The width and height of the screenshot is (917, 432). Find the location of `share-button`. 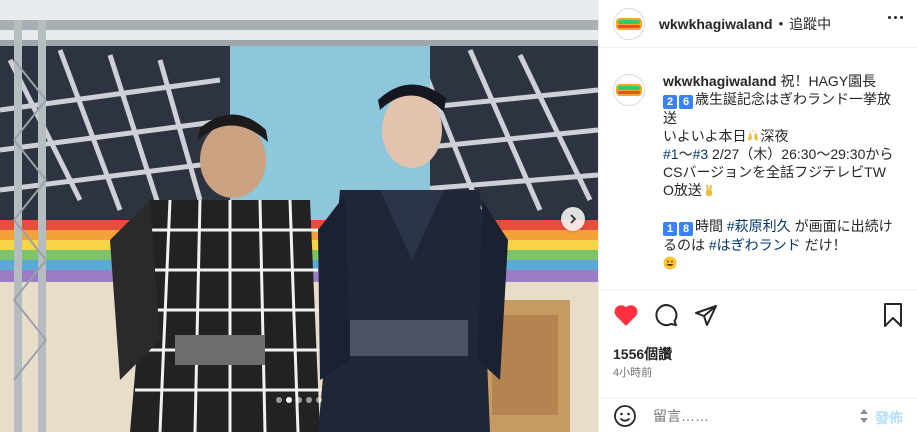

share-button is located at coordinates (706, 315).